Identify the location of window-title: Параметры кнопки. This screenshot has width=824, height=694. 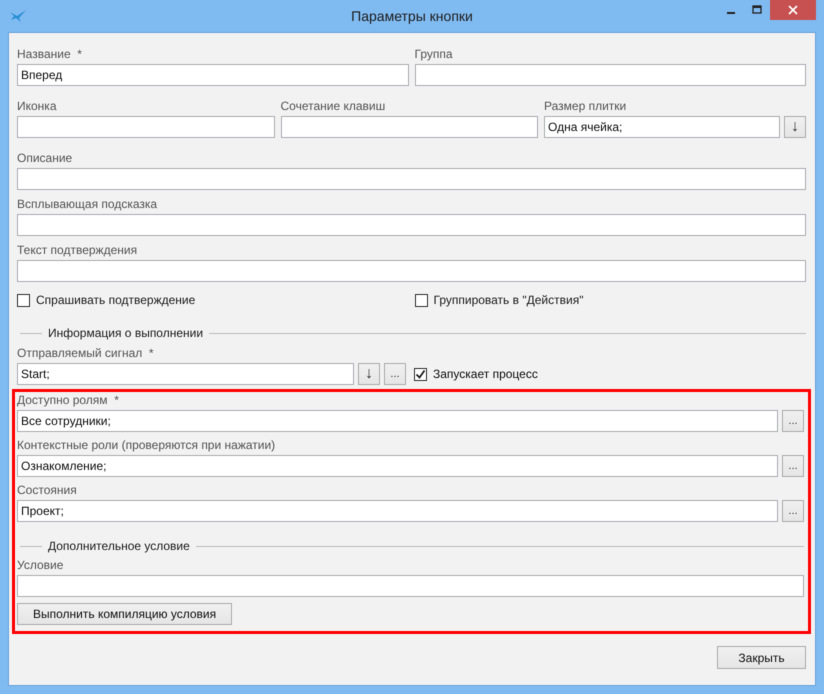
(412, 16).